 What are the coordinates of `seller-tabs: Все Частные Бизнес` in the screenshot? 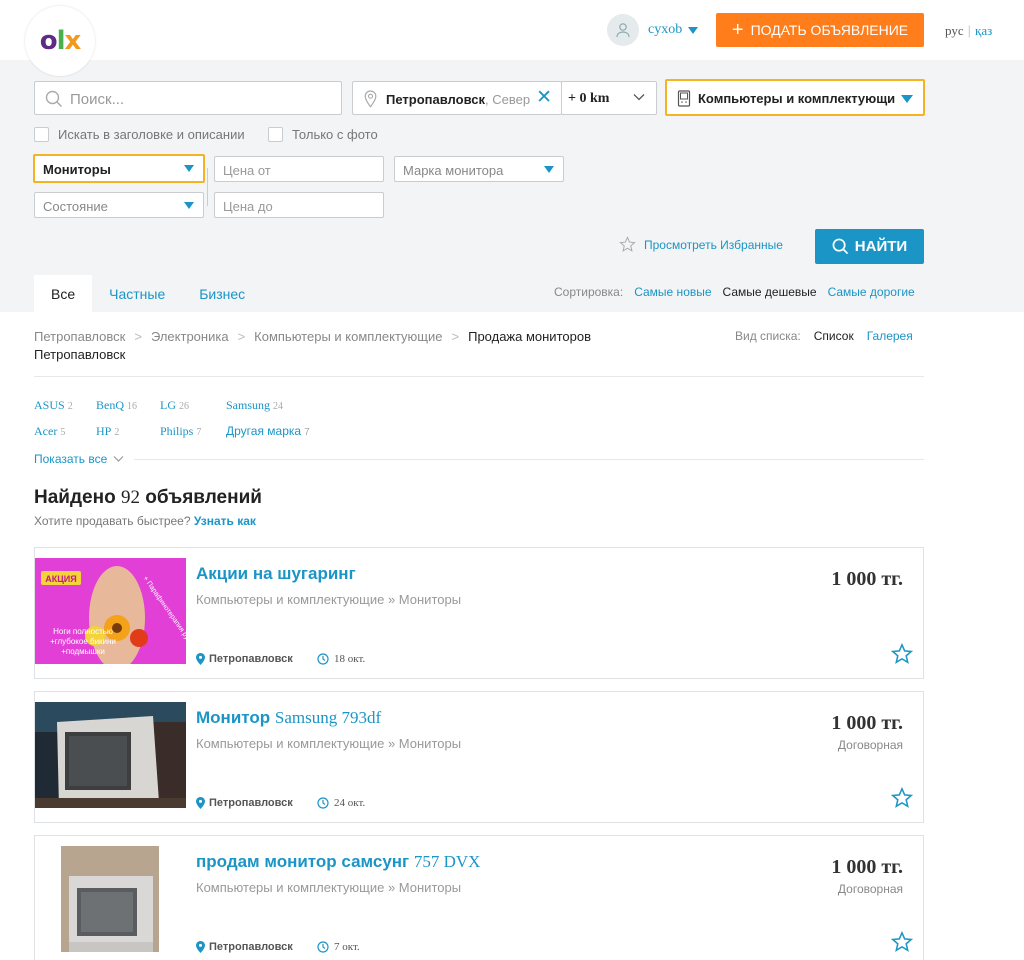 It's located at (148, 293).